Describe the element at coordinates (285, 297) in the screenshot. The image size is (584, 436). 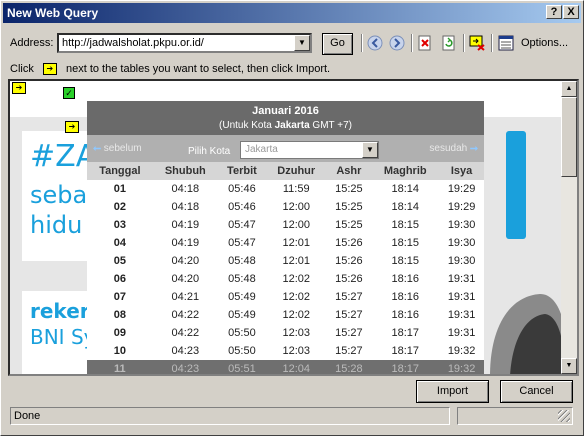
I see `table-row: 07 04:21 05:49 12:02 15:27 18:16 19:31` at that location.